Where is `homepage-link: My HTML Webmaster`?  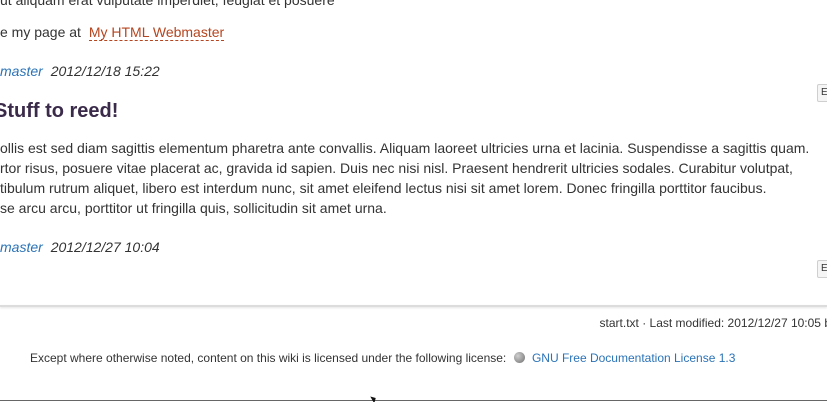
homepage-link: My HTML Webmaster is located at coordinates (156, 32).